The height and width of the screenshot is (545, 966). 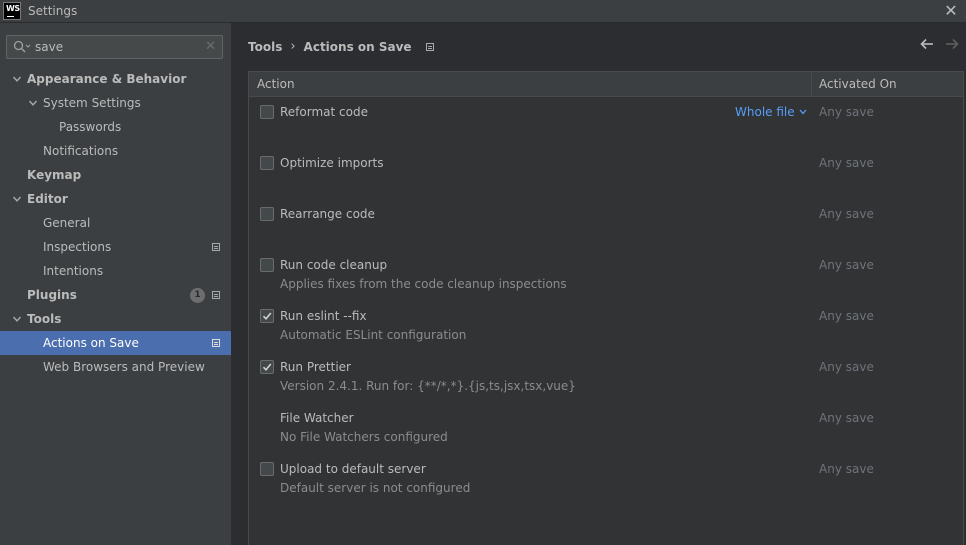 I want to click on checkbox-run-prettier, so click(x=267, y=367).